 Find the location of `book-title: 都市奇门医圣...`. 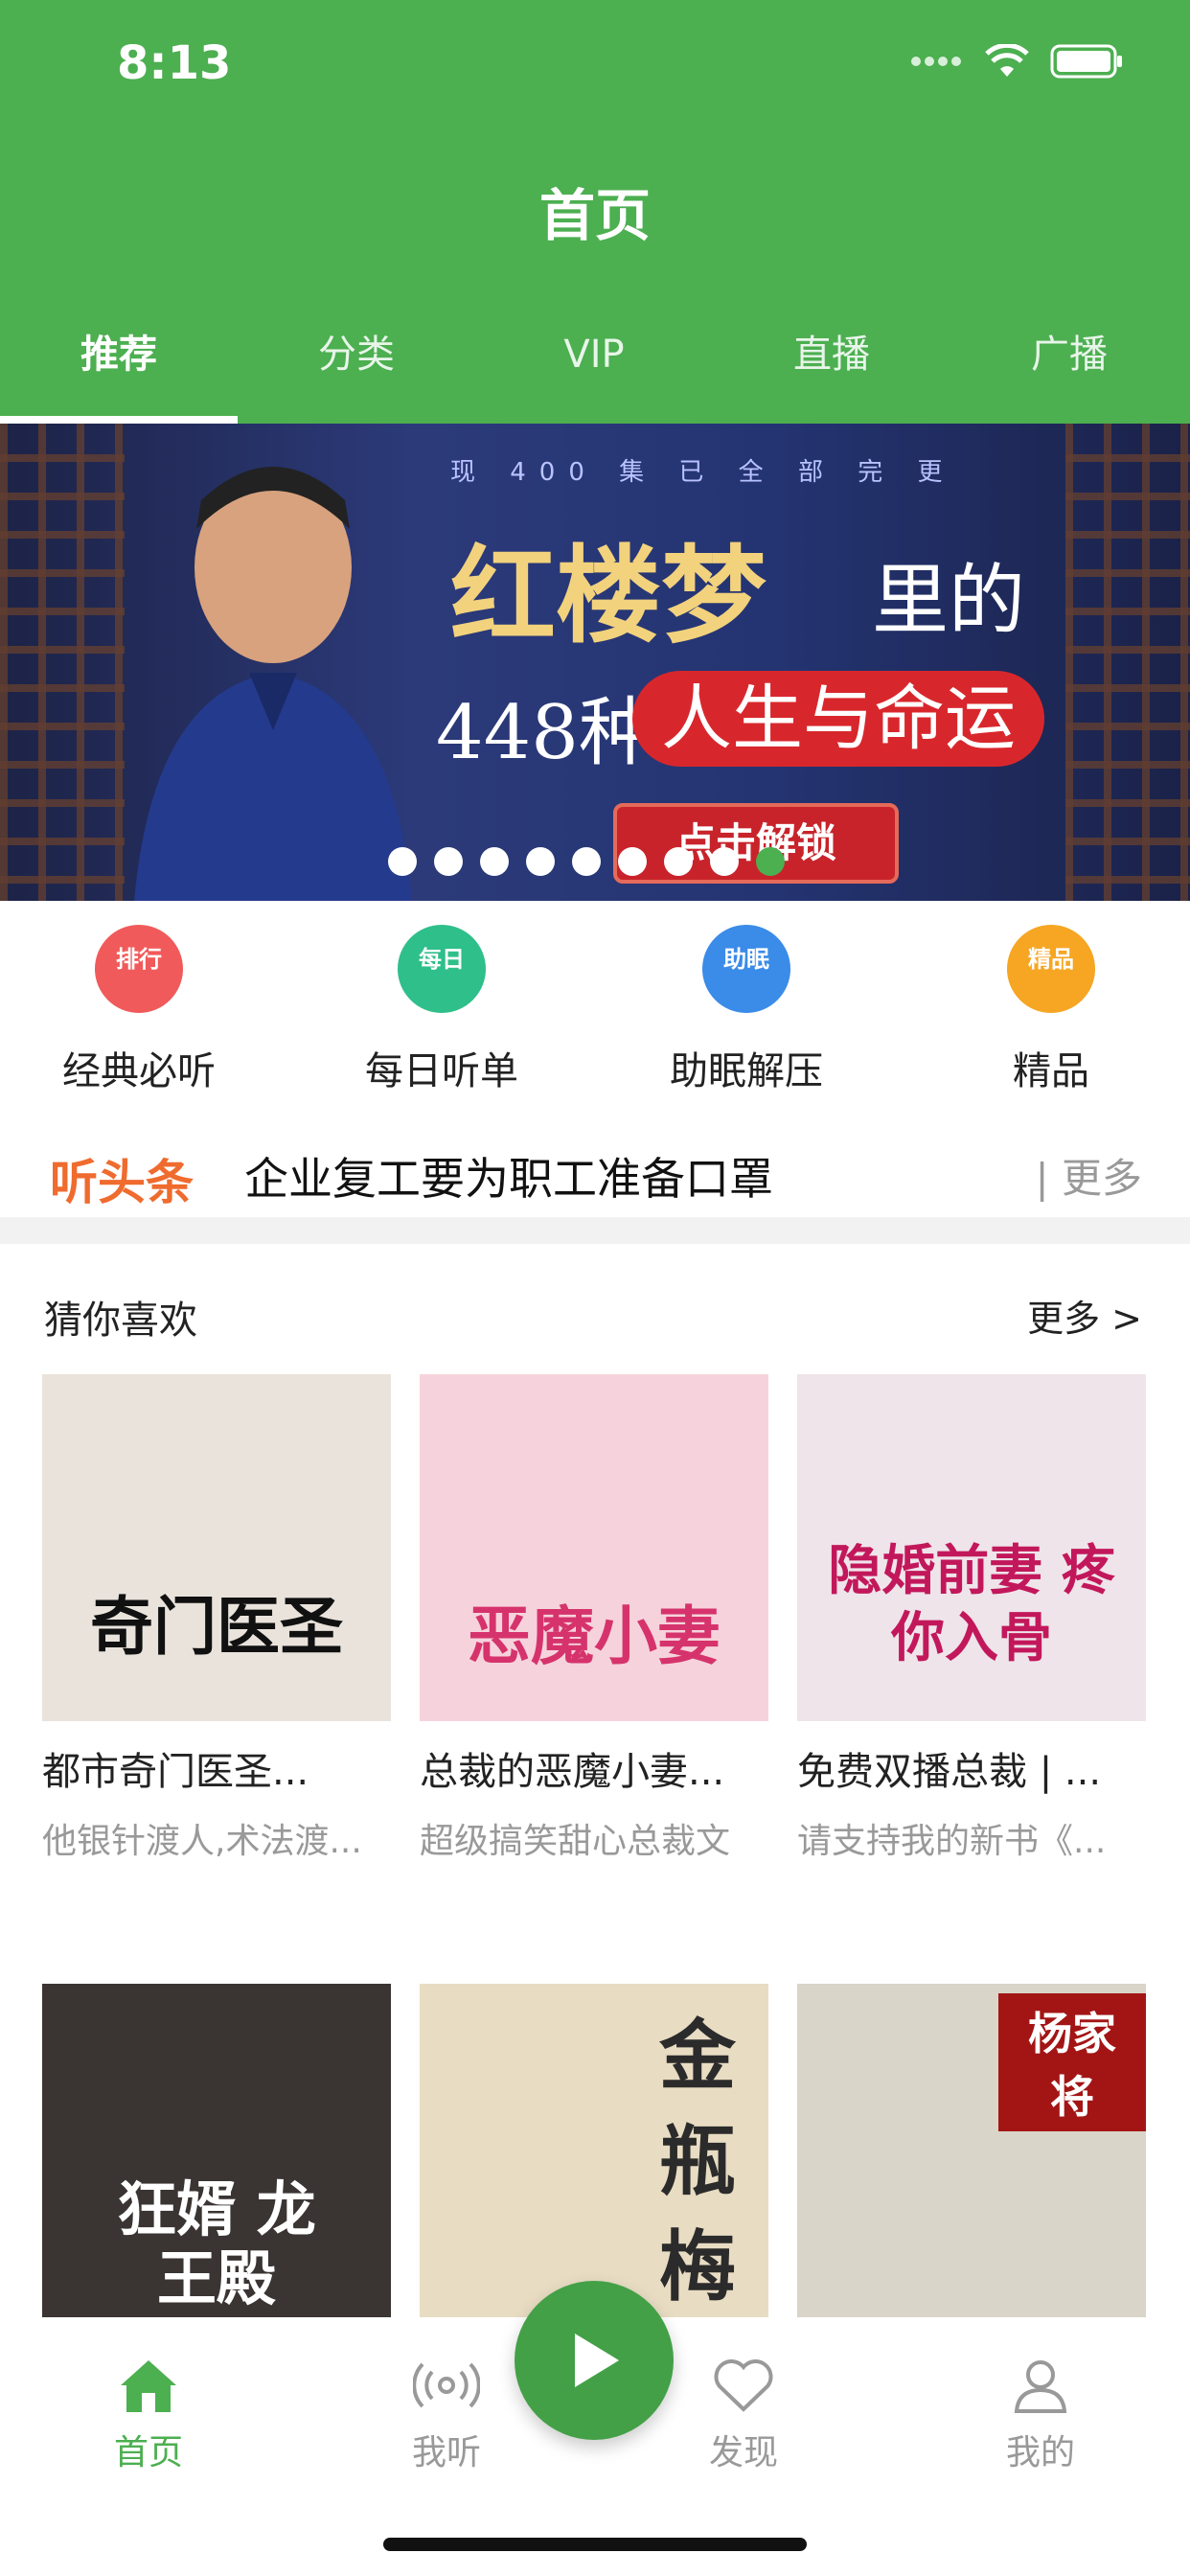

book-title: 都市奇门医圣... is located at coordinates (175, 1772).